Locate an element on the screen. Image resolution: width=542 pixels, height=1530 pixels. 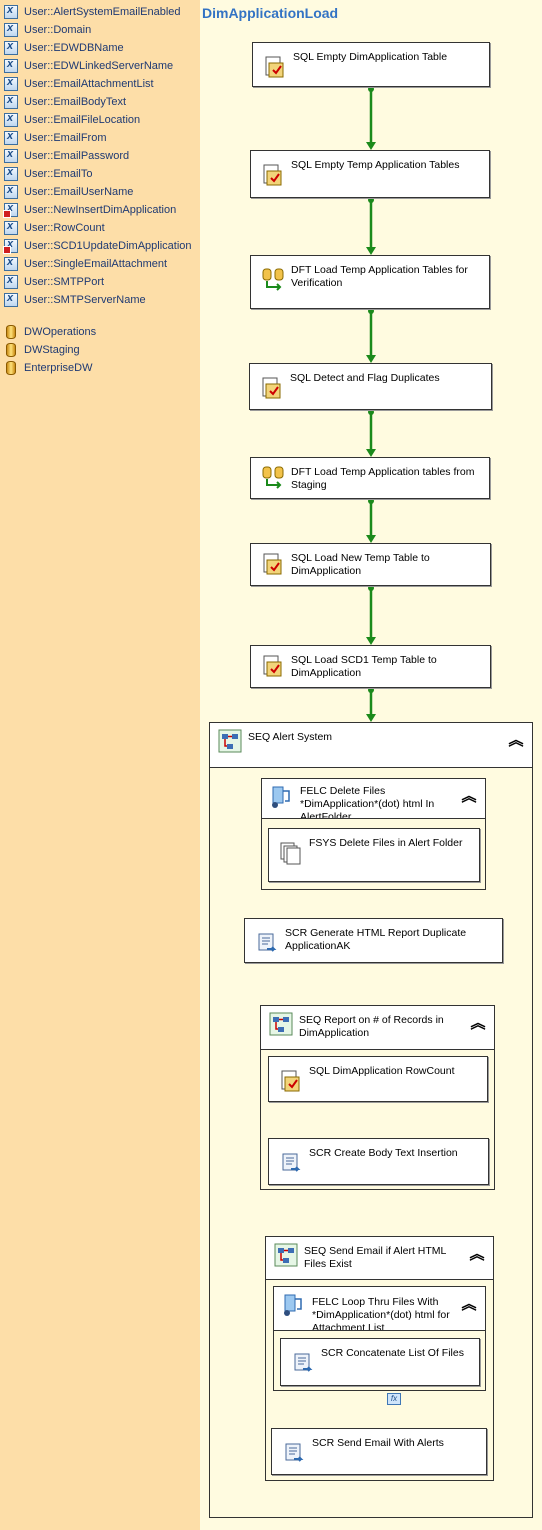
task-fsys-delete: FSYS Delete Files in Alert Folder is located at coordinates (374, 855).